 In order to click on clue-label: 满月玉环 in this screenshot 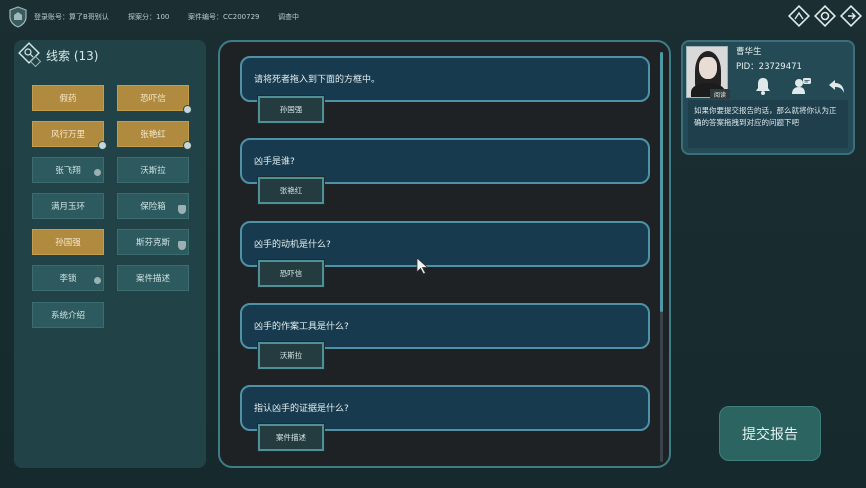, I will do `click(67, 207)`.